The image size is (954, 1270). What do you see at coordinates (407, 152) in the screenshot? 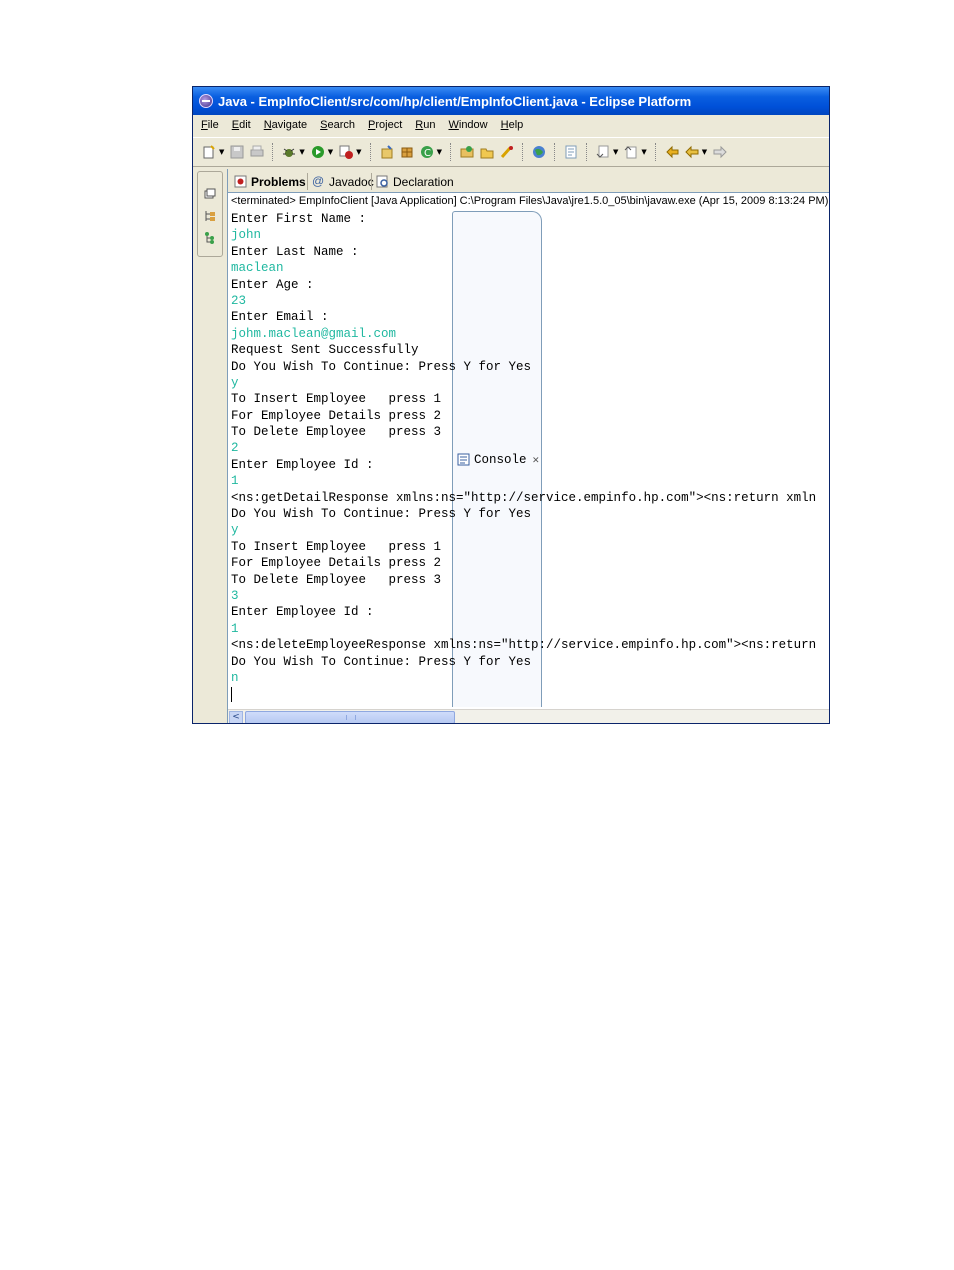
I see `new-package-icon` at bounding box center [407, 152].